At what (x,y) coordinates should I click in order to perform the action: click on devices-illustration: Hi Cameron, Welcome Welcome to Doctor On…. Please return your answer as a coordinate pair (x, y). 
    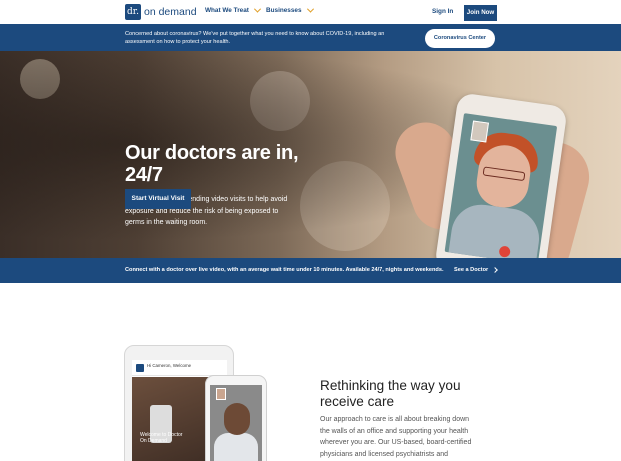
    Looking at the image, I should click on (199, 403).